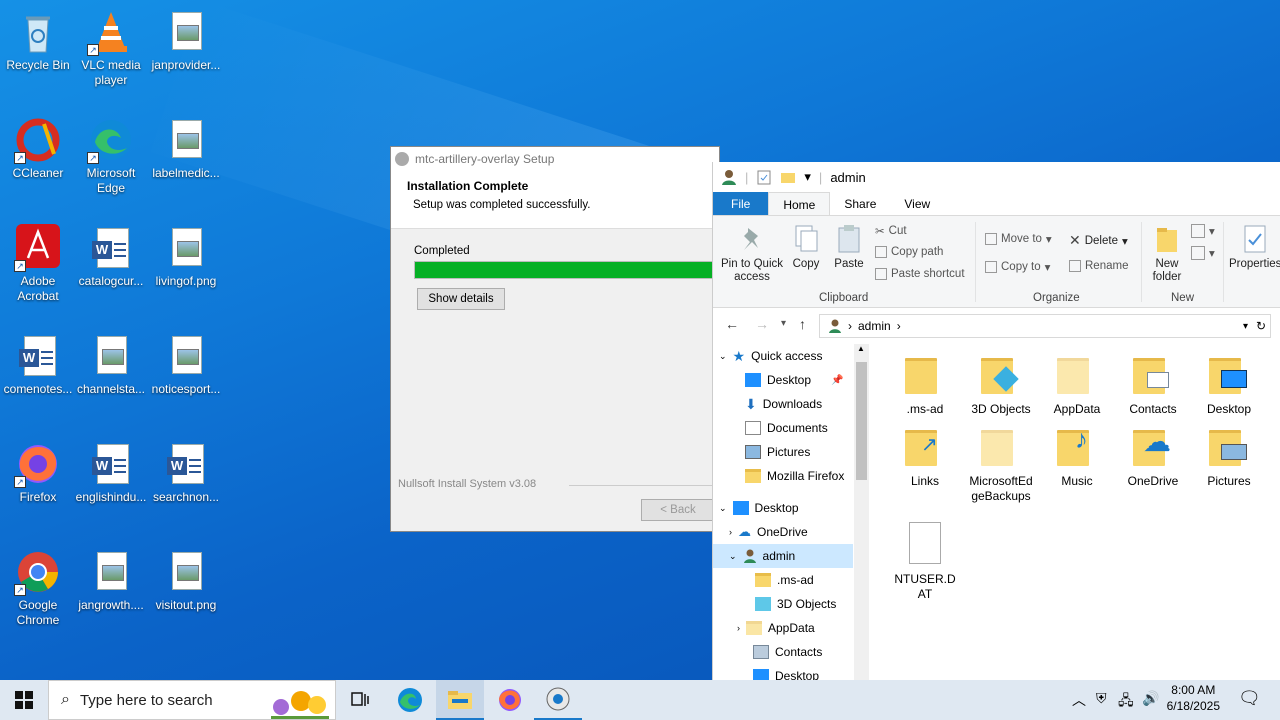 Image resolution: width=1280 pixels, height=720 pixels. I want to click on copy-button: Copy, so click(806, 247).